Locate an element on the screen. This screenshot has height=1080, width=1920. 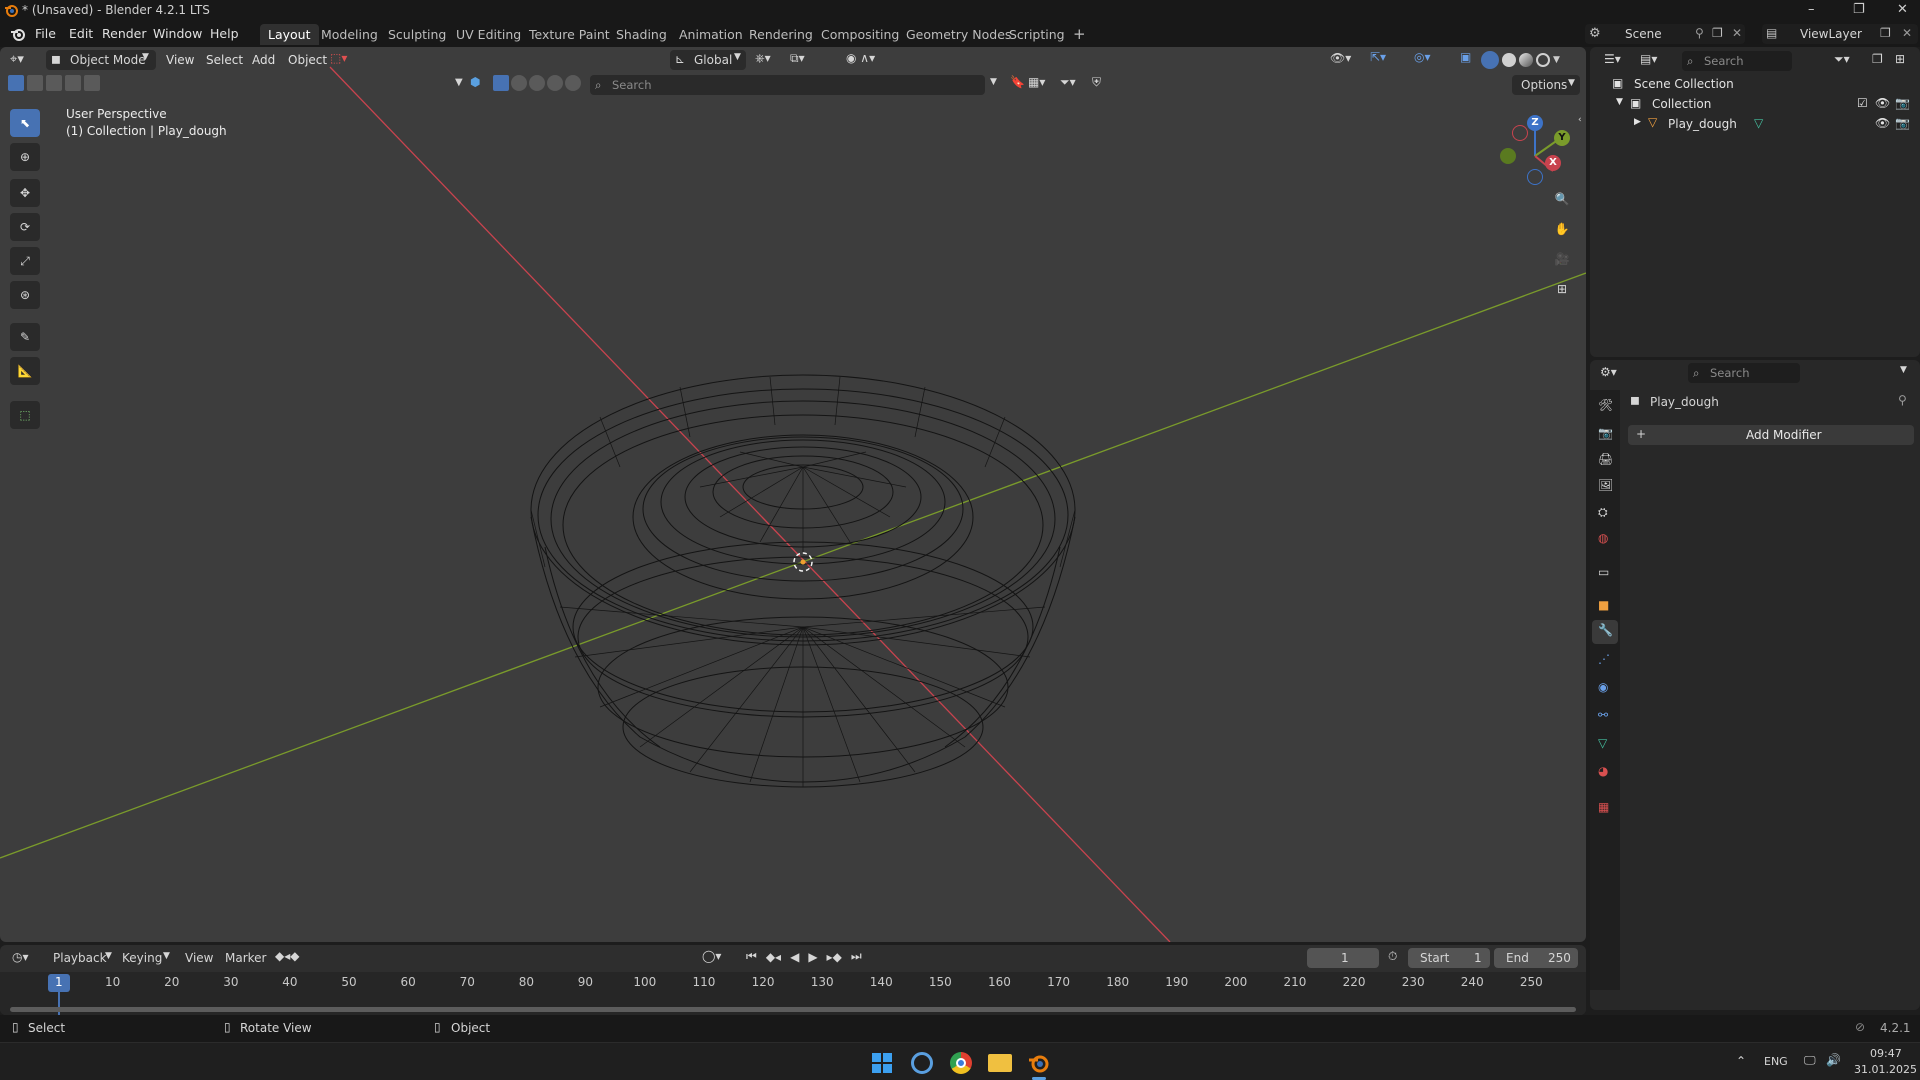
outliner-editor-icon: ☰▾ is located at coordinates (1612, 59).